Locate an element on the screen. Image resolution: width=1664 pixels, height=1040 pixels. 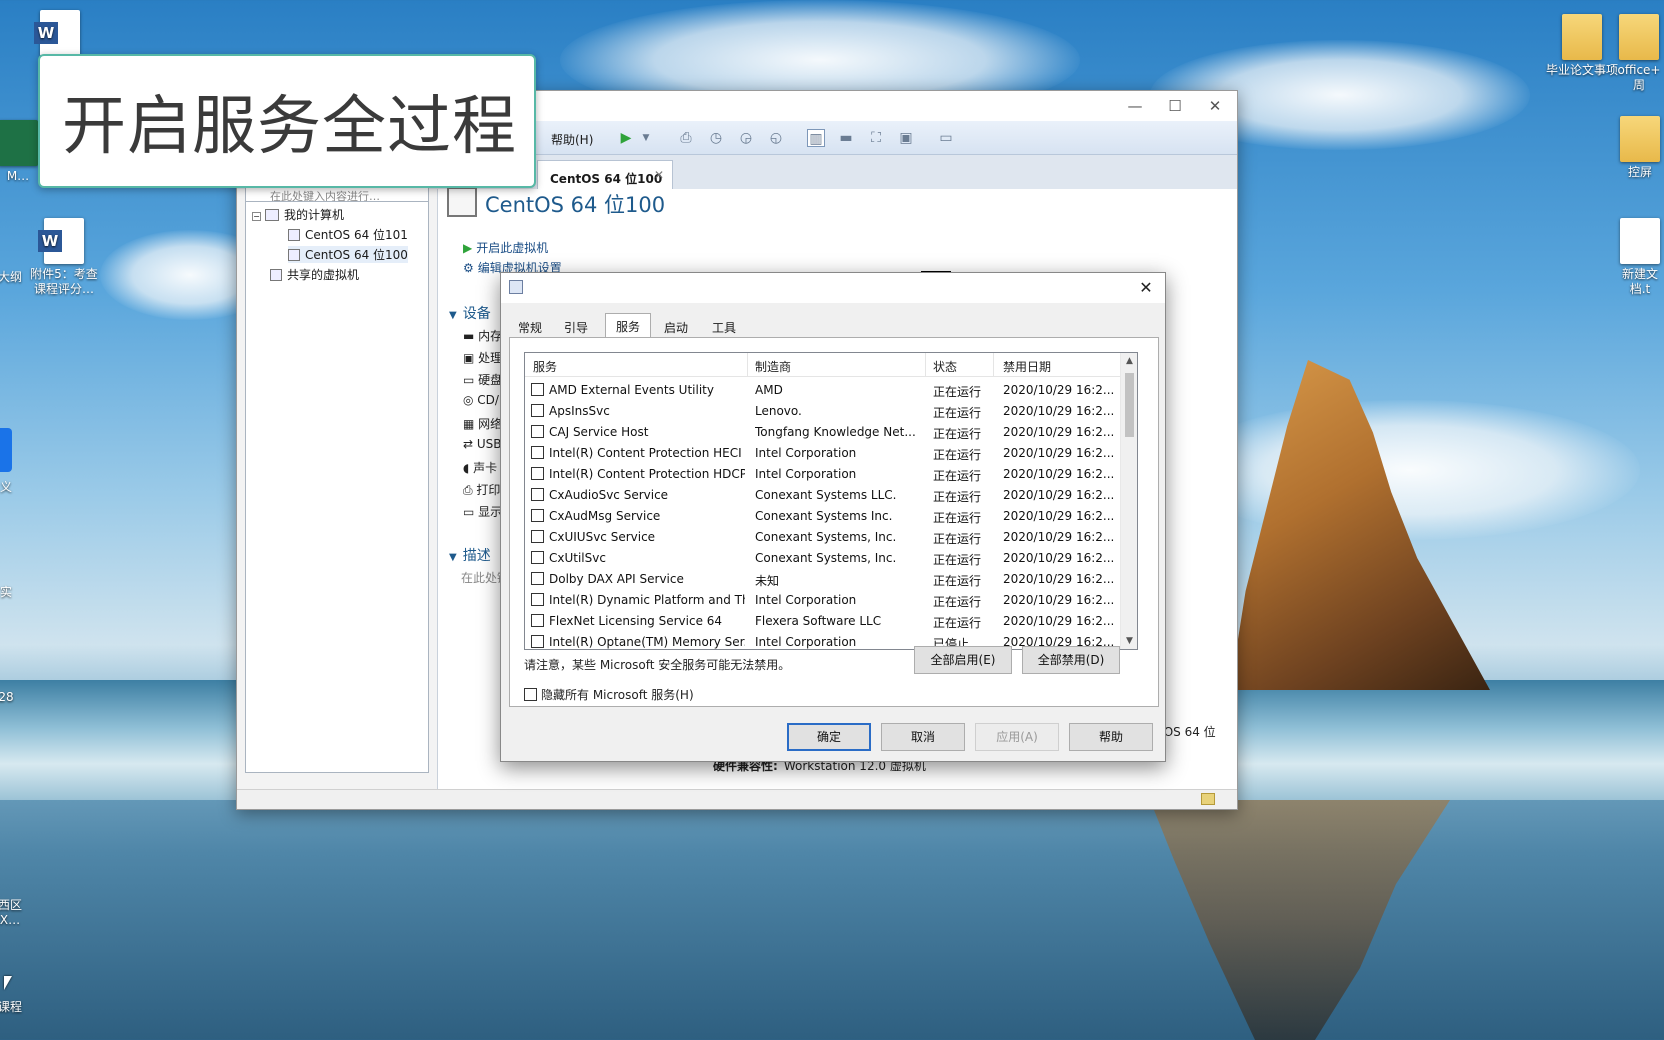
power-on-vm-link: ▶ 开启此虚拟机 is located at coordinates (505, 247).